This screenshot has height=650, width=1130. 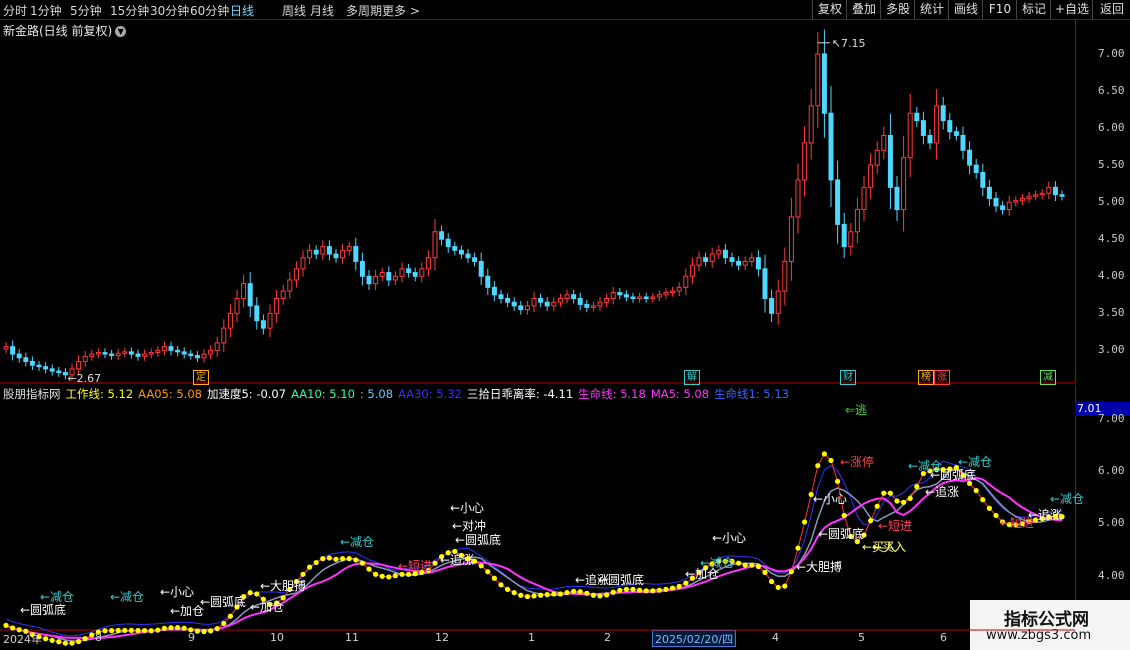 I want to click on signal-33: ←买入, so click(x=879, y=547).